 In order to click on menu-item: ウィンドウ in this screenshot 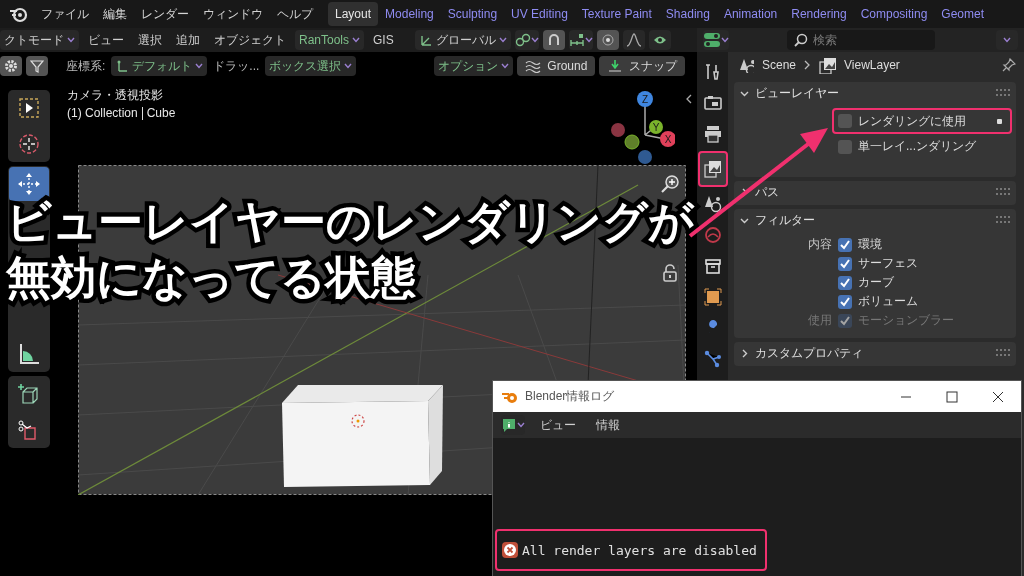, I will do `click(233, 14)`.